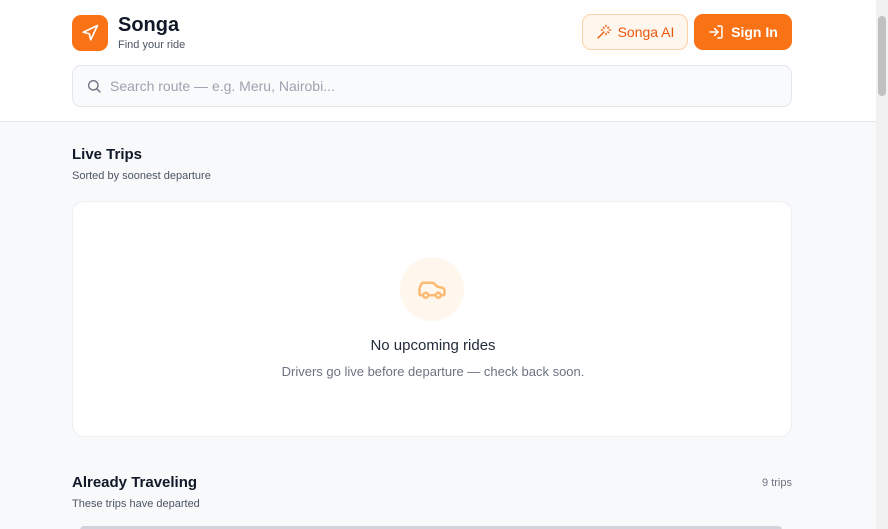  I want to click on brand-name: Songa, so click(149, 25).